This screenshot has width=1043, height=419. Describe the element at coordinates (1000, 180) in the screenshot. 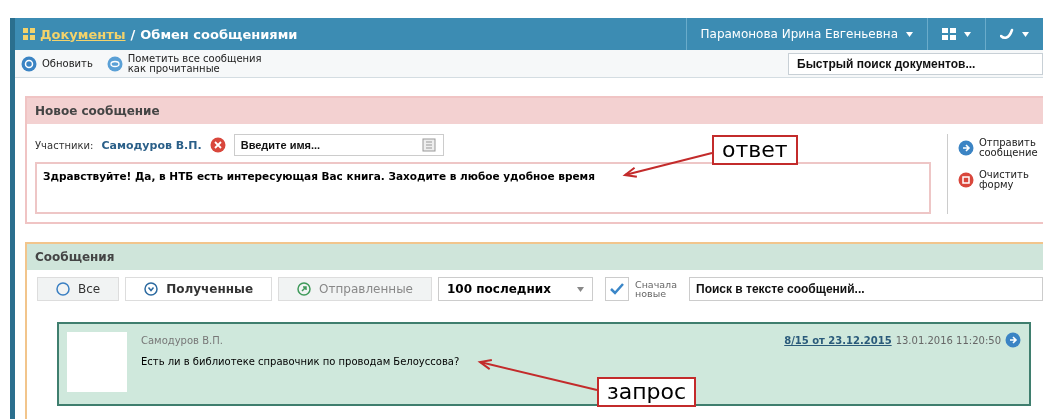

I see `clear-button: Очистить форму` at that location.